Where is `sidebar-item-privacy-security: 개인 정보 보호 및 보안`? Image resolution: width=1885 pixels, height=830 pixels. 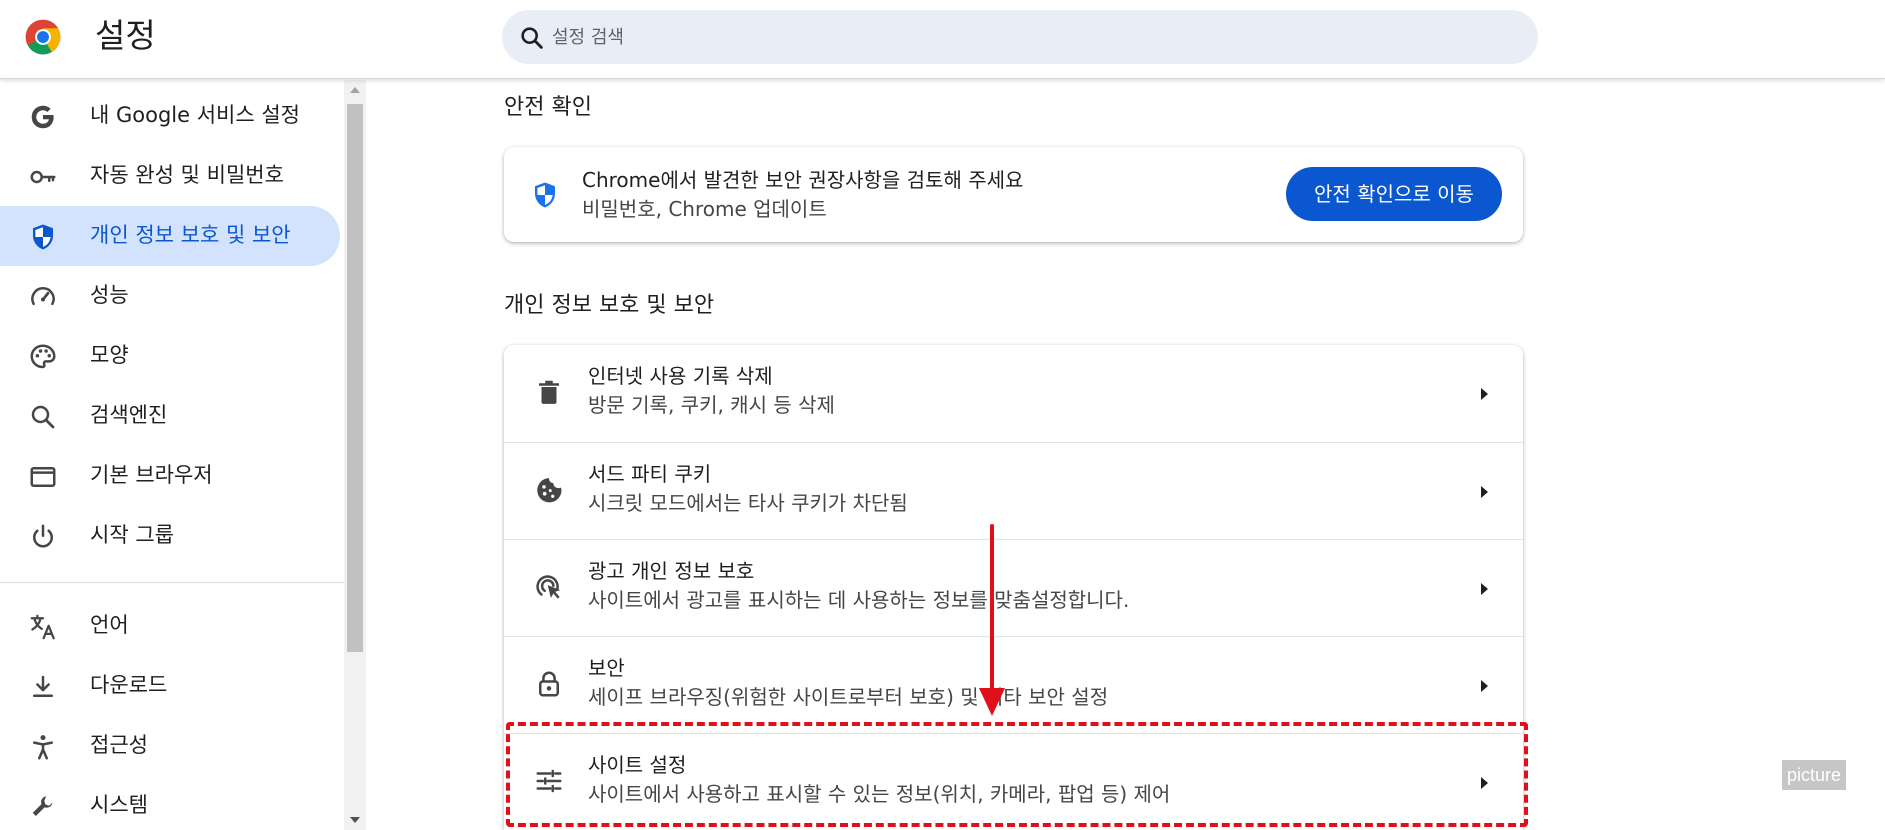
sidebar-item-privacy-security: 개인 정보 보호 및 보안 is located at coordinates (170, 236).